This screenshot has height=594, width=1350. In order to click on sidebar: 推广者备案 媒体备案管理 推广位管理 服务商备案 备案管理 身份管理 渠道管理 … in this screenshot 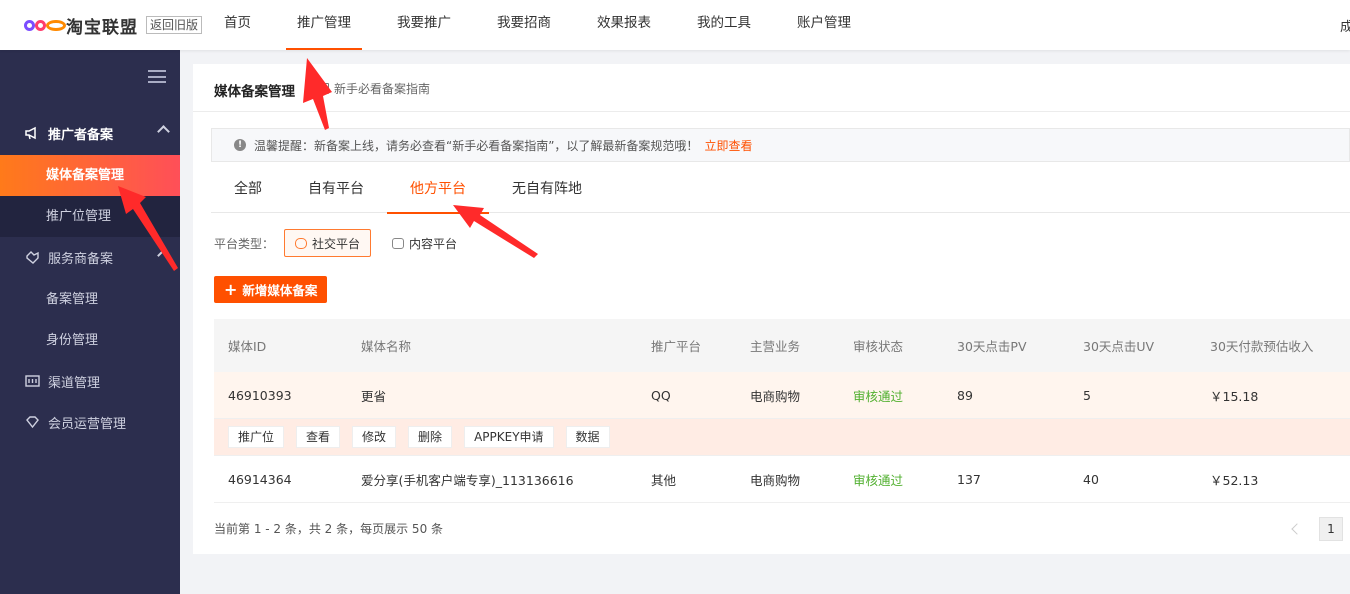, I will do `click(90, 322)`.